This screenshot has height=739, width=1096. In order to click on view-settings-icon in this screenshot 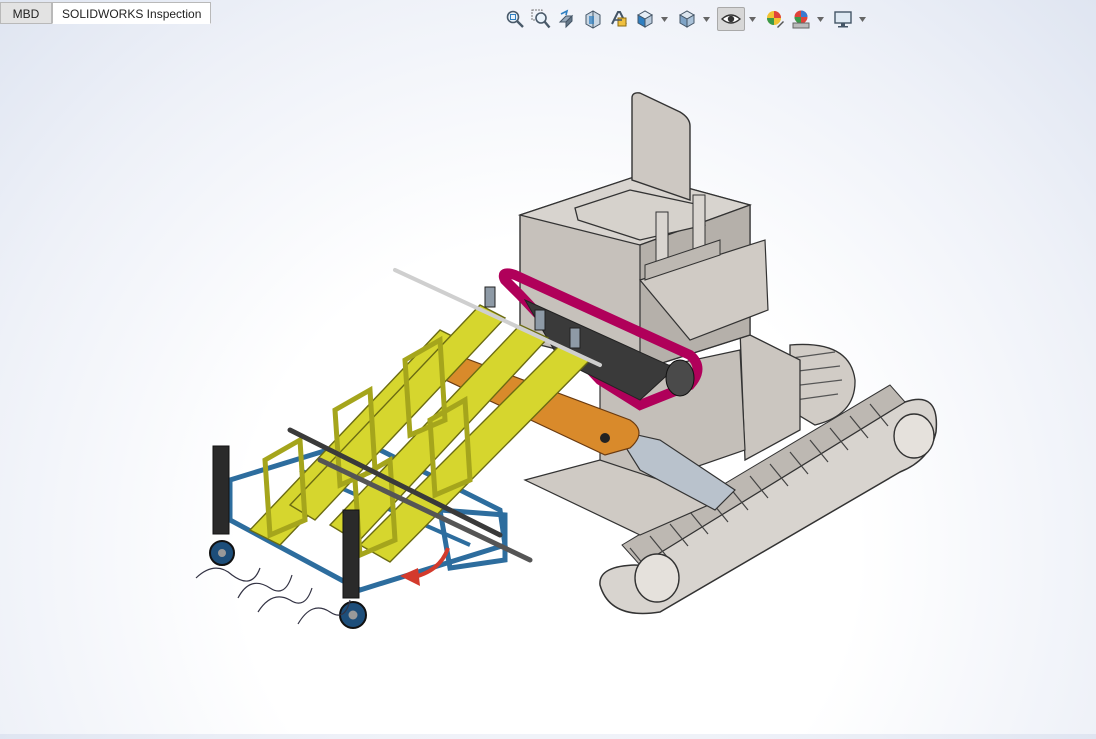, I will do `click(843, 19)`.